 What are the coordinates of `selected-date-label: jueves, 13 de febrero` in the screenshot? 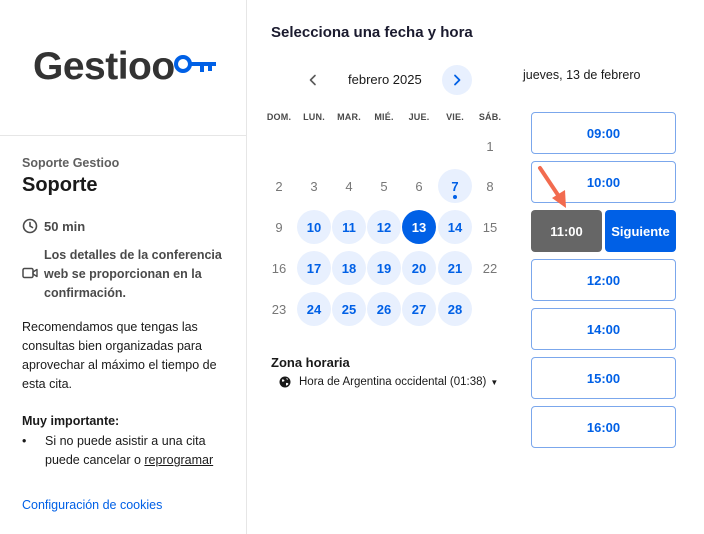 It's located at (582, 75).